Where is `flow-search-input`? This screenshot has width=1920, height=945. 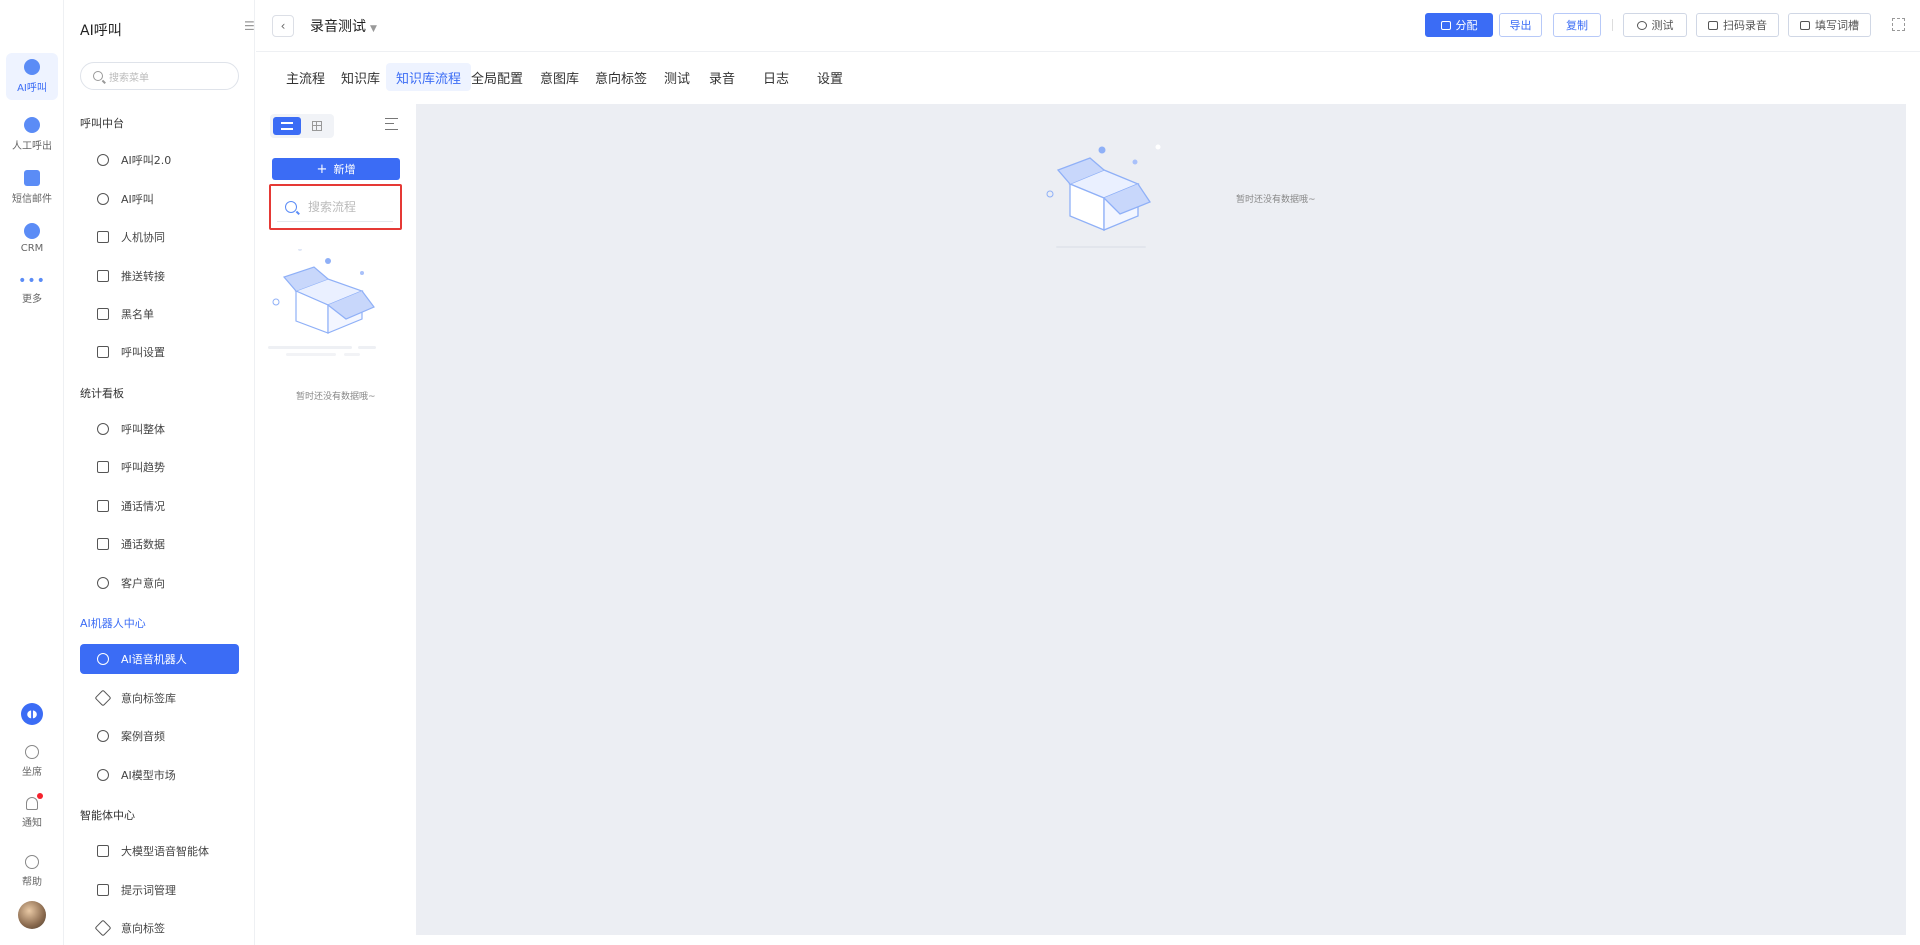 flow-search-input is located at coordinates (348, 206).